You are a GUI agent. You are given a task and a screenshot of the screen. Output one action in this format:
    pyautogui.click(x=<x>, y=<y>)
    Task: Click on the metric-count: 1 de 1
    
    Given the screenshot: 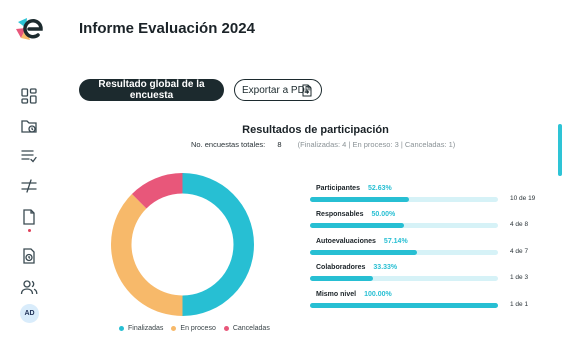 What is the action you would take?
    pyautogui.click(x=519, y=304)
    